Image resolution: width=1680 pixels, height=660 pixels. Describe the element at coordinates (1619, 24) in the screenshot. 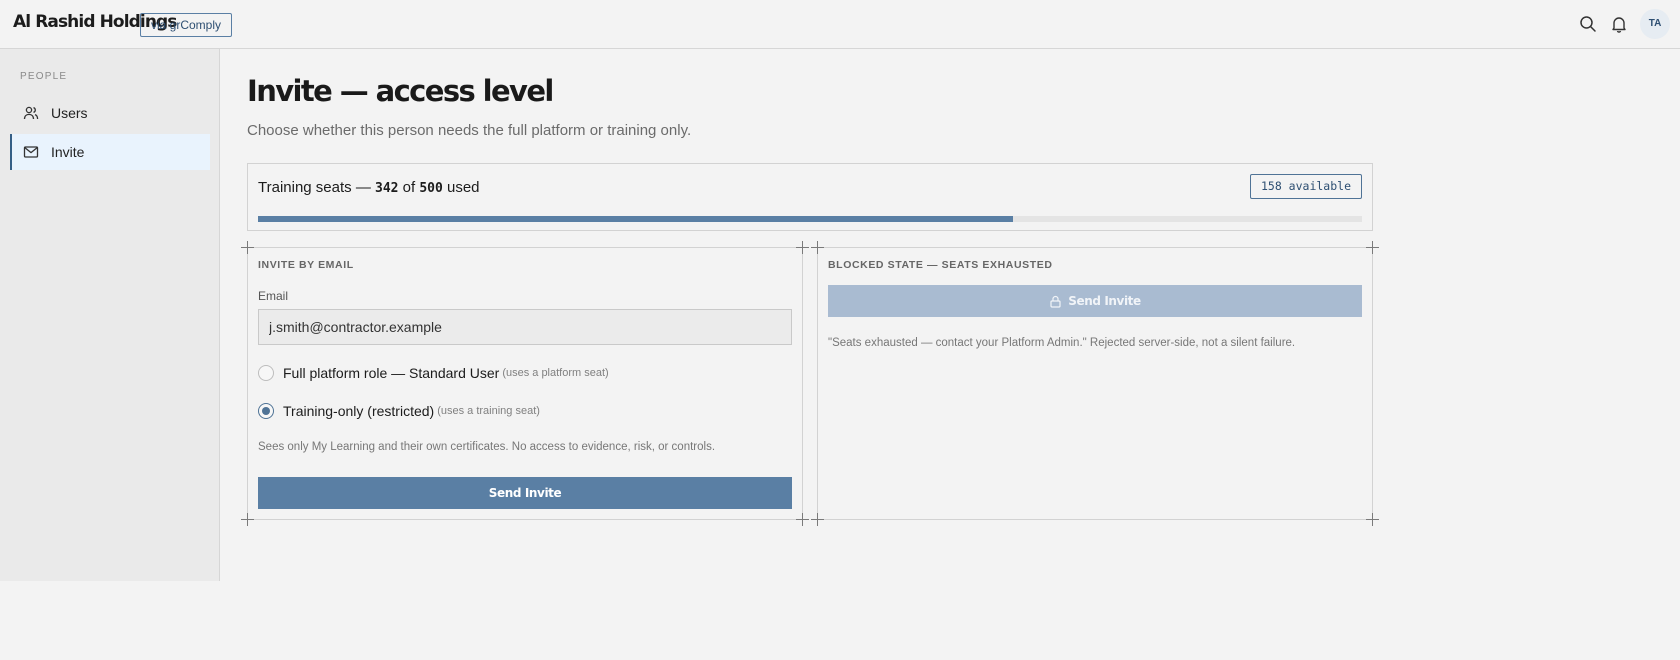

I see `bell-icon` at that location.